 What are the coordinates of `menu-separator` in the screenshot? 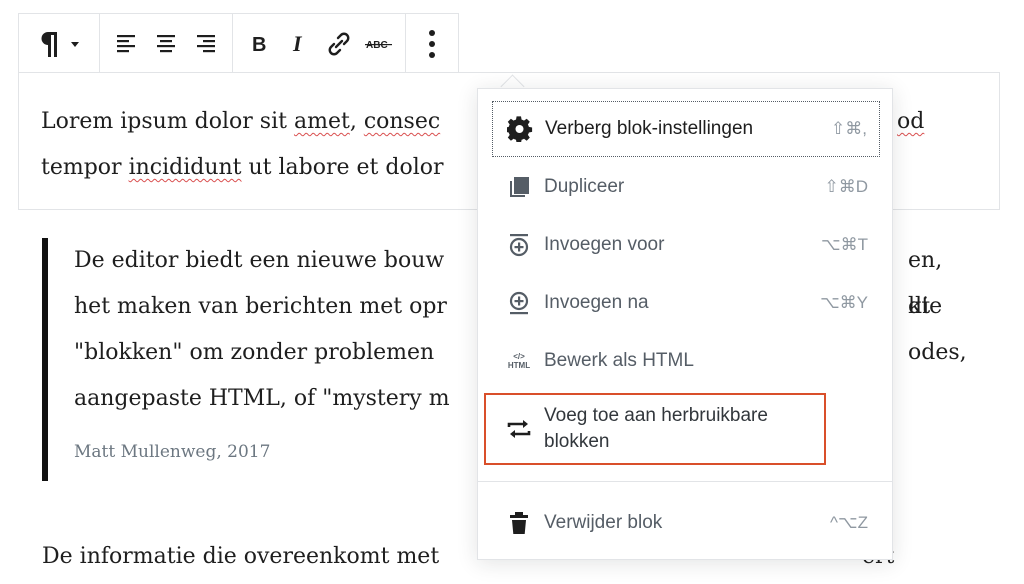 It's located at (685, 481).